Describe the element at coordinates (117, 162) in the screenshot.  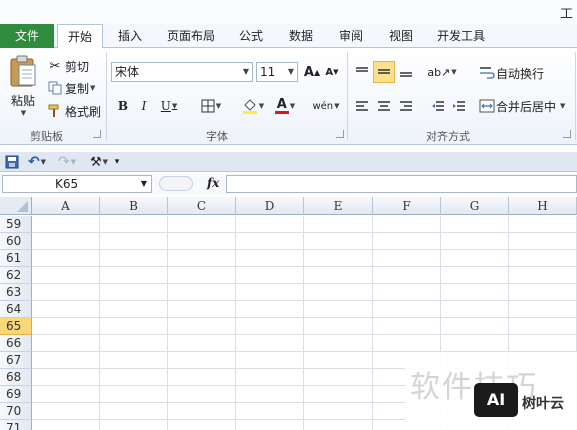
I see `customize-qat-button: ▾` at that location.